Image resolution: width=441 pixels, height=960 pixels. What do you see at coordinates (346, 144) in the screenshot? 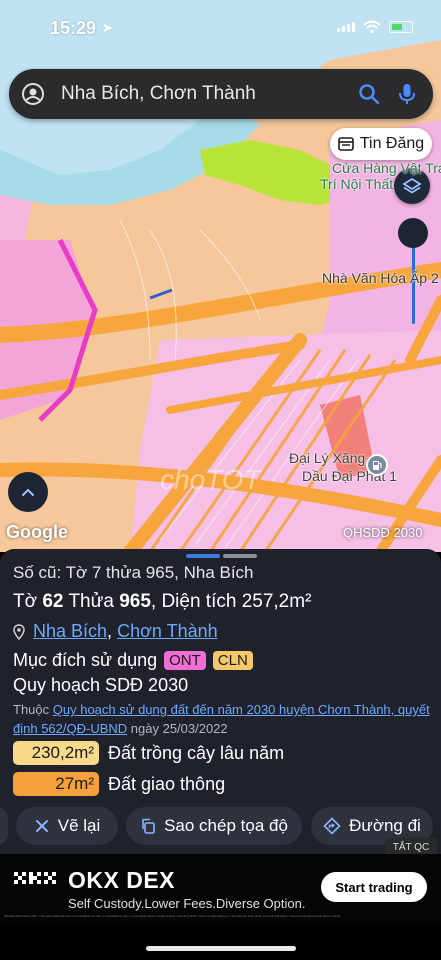
I see `listing-icon` at bounding box center [346, 144].